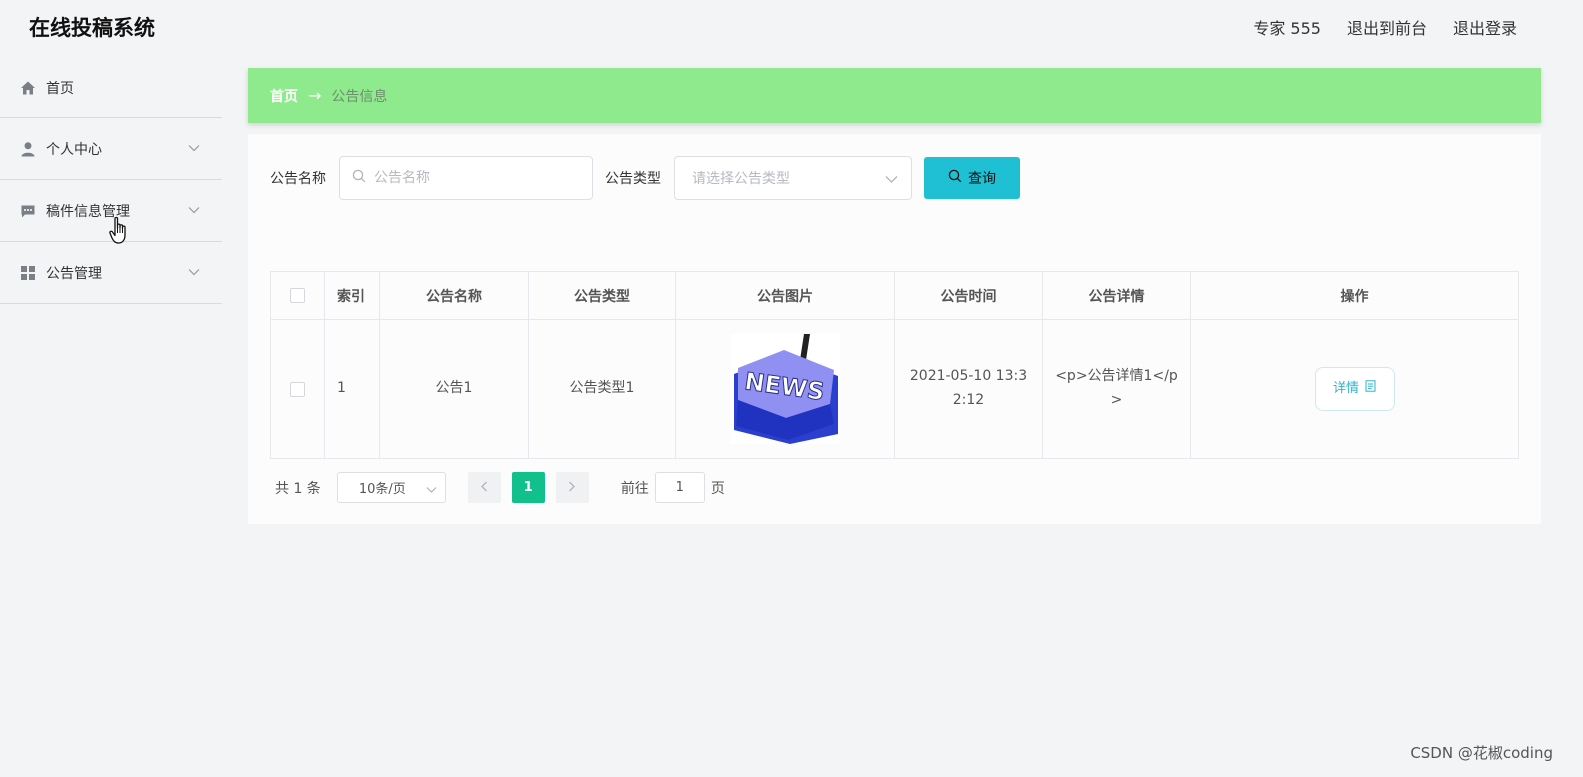 The image size is (1583, 777). I want to click on news-thumbnail: NEWS, so click(785, 389).